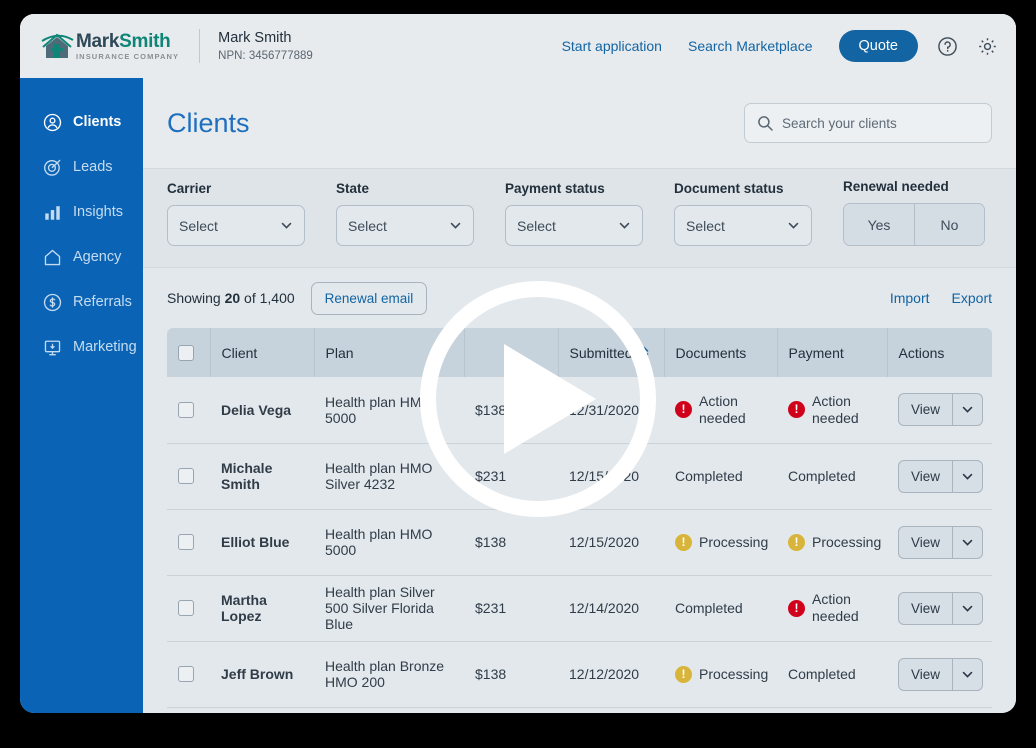 This screenshot has width=1036, height=748. I want to click on col-plan: Plan, so click(389, 352).